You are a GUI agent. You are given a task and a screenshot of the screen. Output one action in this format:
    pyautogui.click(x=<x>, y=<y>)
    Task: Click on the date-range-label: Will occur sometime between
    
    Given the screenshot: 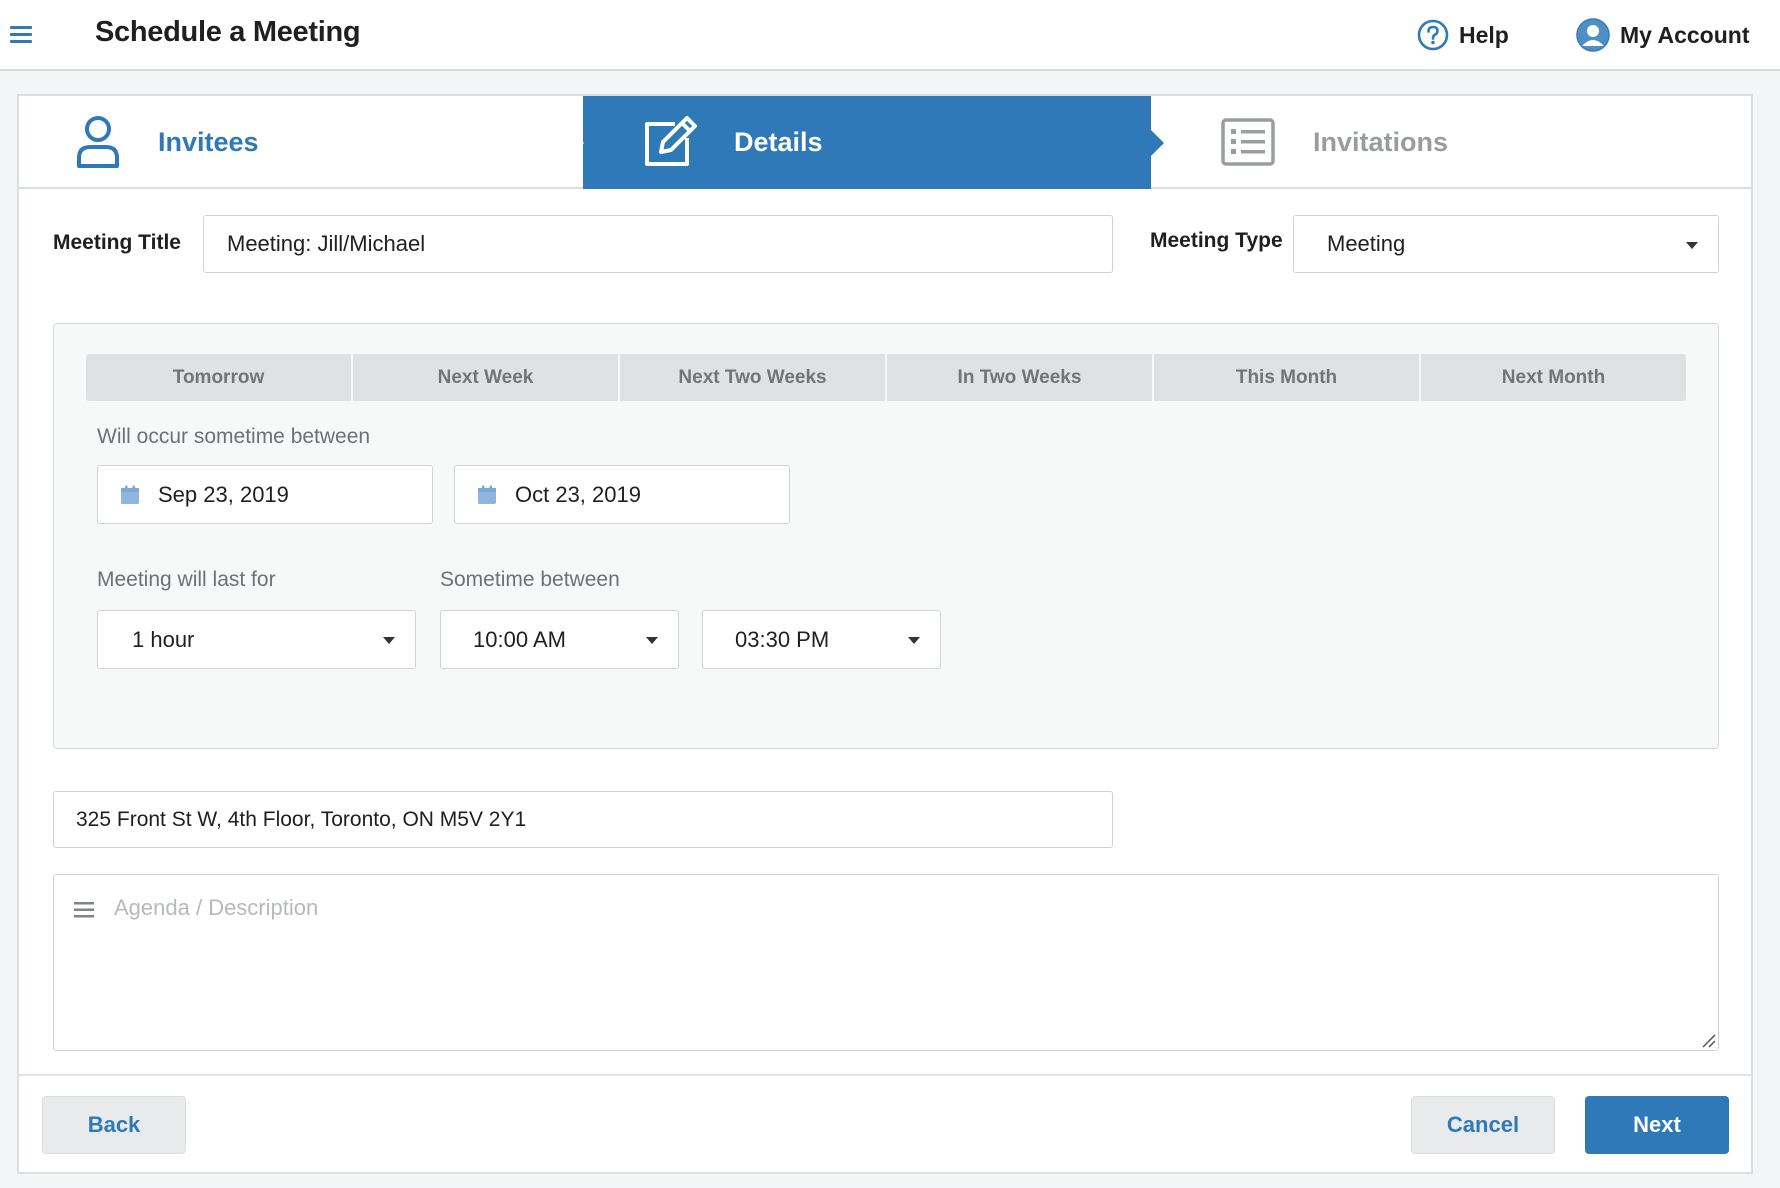 What is the action you would take?
    pyautogui.click(x=234, y=436)
    